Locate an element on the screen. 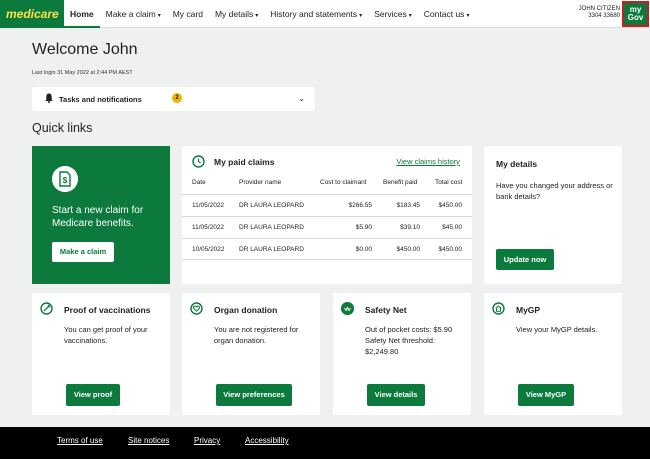 The image size is (650, 459). bell-icon is located at coordinates (49, 98).